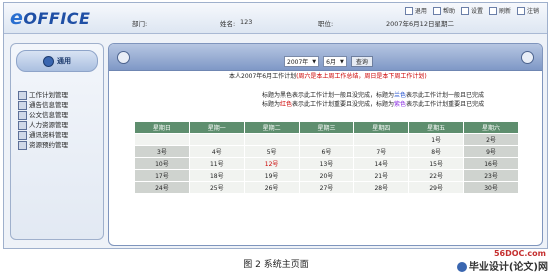  What do you see at coordinates (43, 145) in the screenshot?
I see `sidebar-item-booking: 资源预约管理` at bounding box center [43, 145].